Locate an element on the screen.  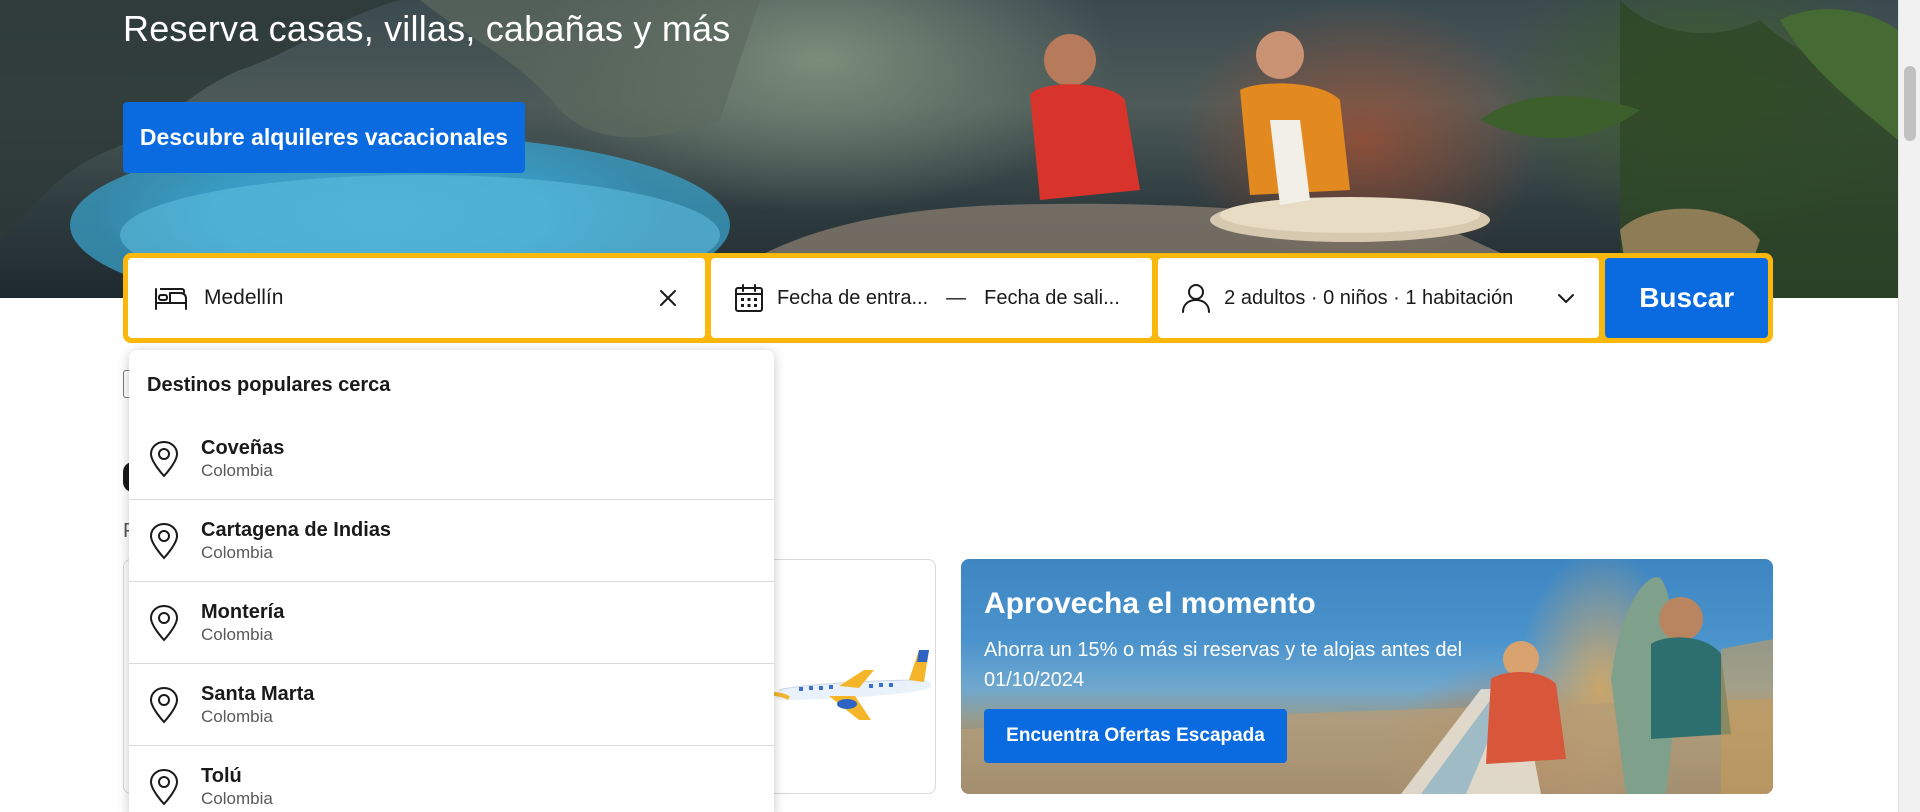
dropdown-title: Destinos populares cerca is located at coordinates (269, 385).